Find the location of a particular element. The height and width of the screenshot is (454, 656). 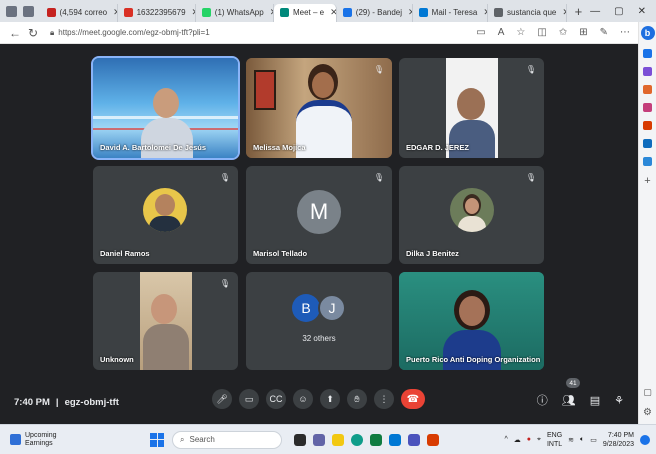

battery-icon: ▭ is located at coordinates (593, 440).